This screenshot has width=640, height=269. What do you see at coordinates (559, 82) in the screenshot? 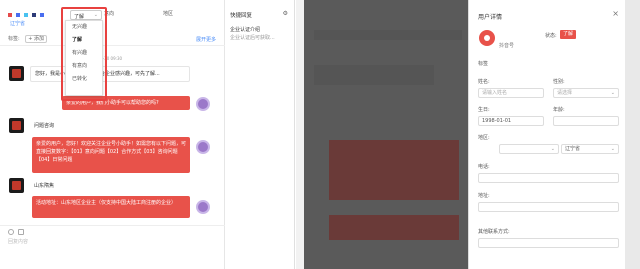
I see `gender-label: 性别:` at bounding box center [559, 82].